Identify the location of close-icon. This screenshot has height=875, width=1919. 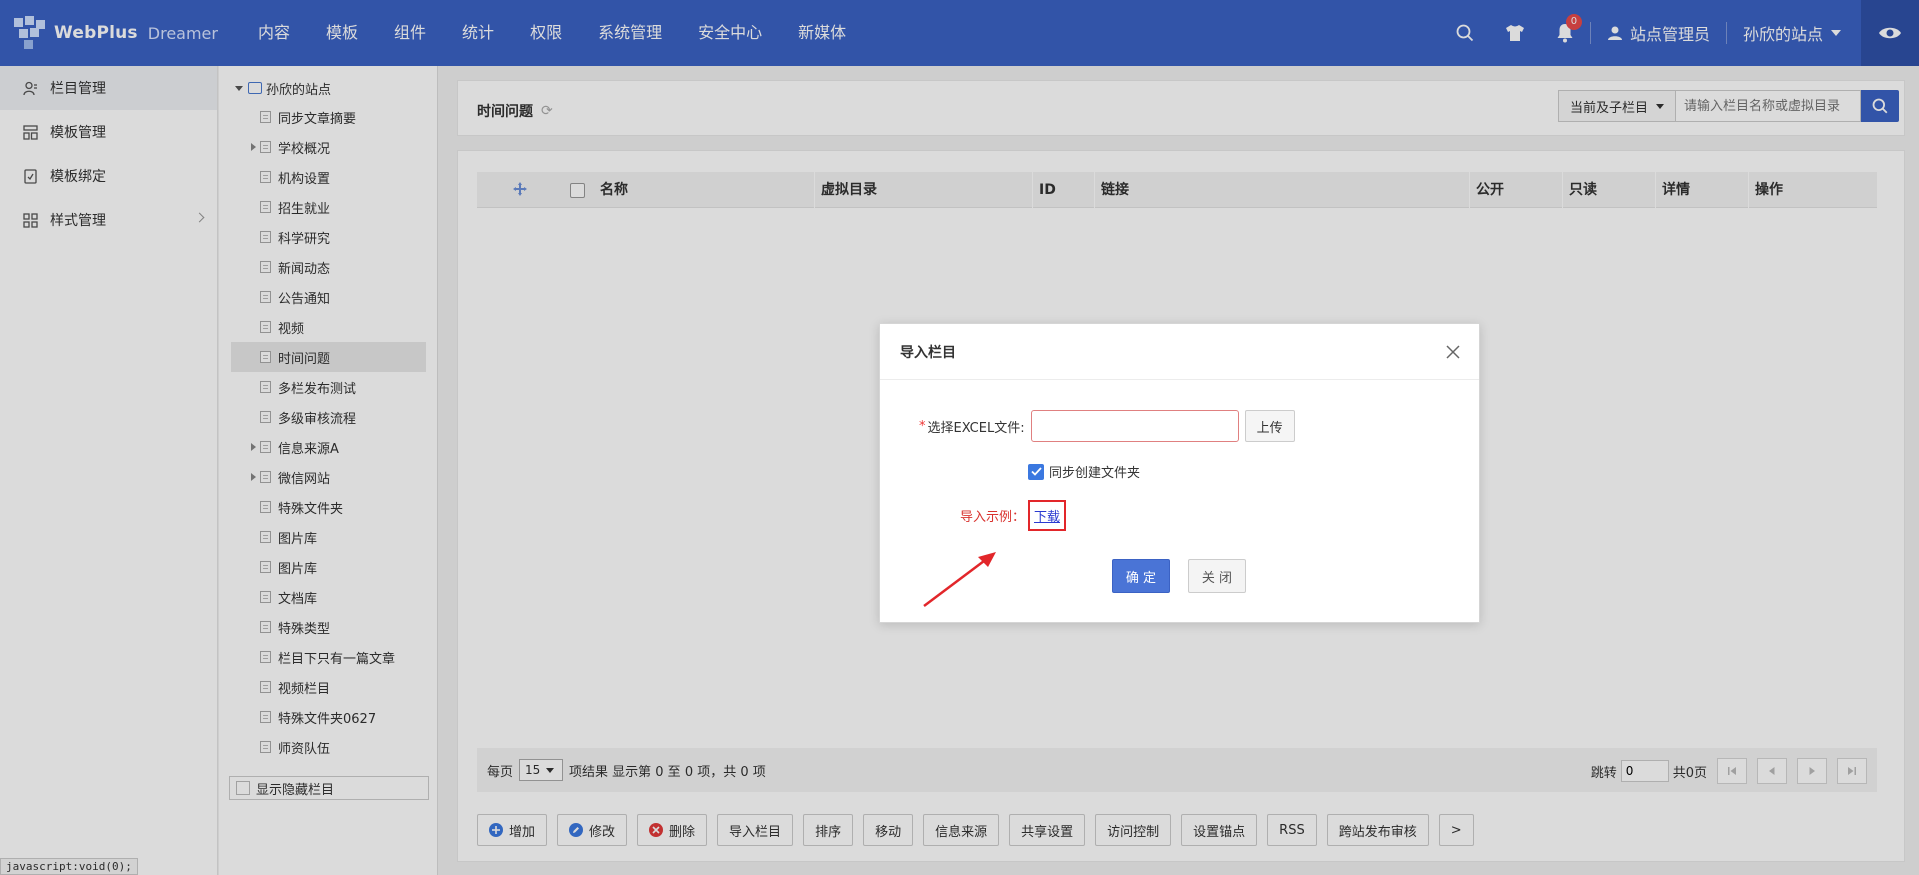
(1453, 352).